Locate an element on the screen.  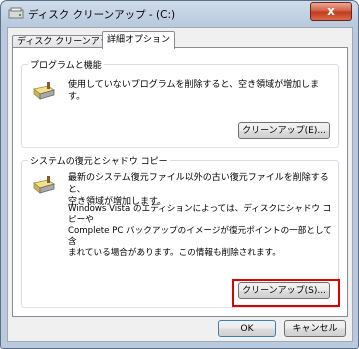
restore-group-title: システムの復元とシャドウ コピー is located at coordinates (99, 160).